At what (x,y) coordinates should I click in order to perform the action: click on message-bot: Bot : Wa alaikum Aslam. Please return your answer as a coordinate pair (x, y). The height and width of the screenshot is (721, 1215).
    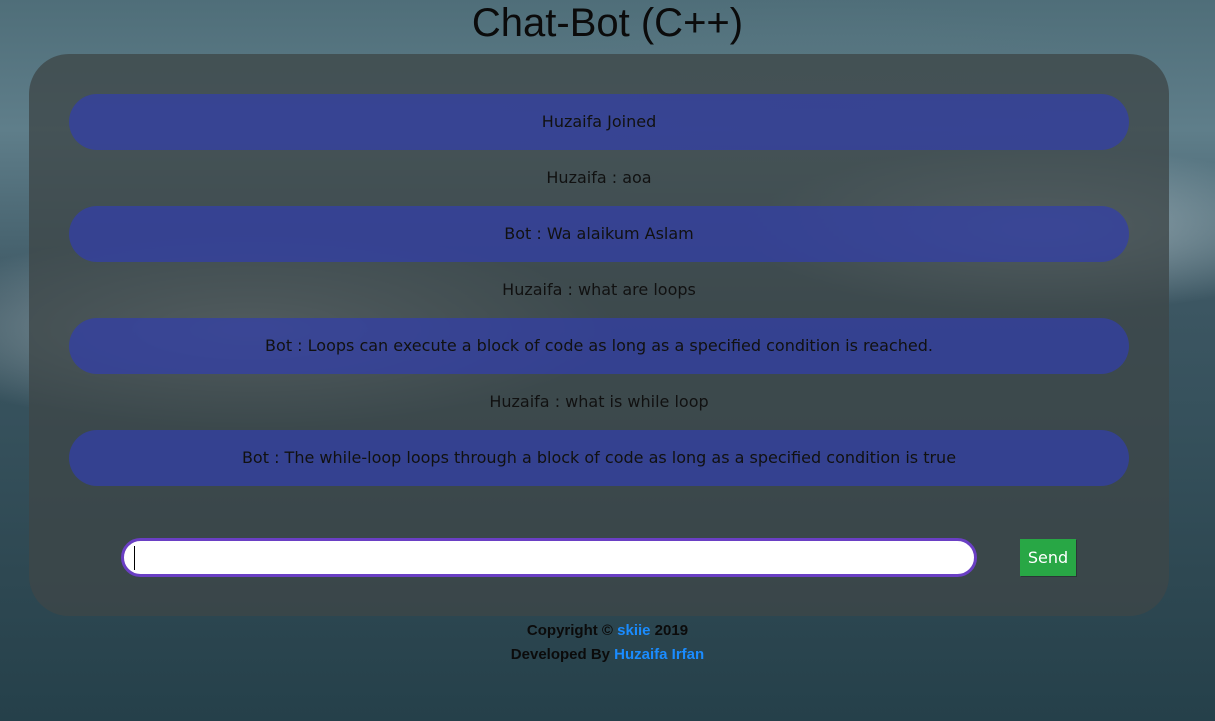
    Looking at the image, I should click on (599, 234).